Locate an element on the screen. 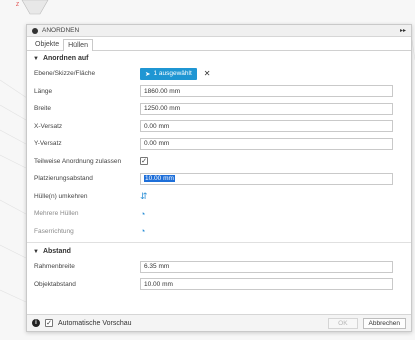  close-icon: ✕ is located at coordinates (207, 73).